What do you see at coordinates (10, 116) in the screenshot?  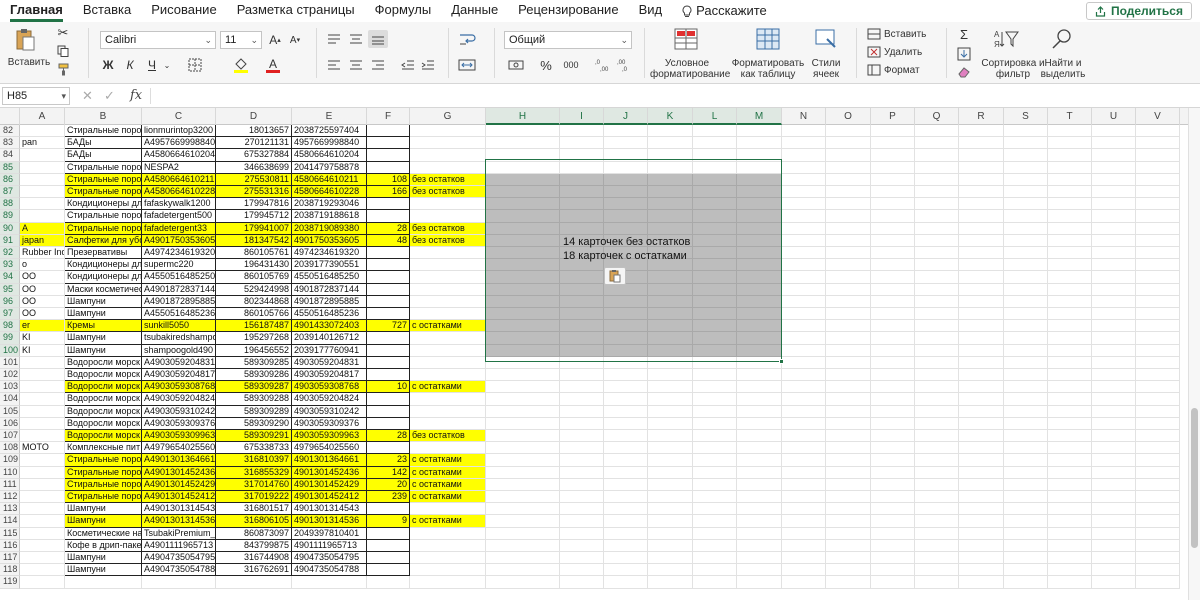 I see `select-all-corner` at bounding box center [10, 116].